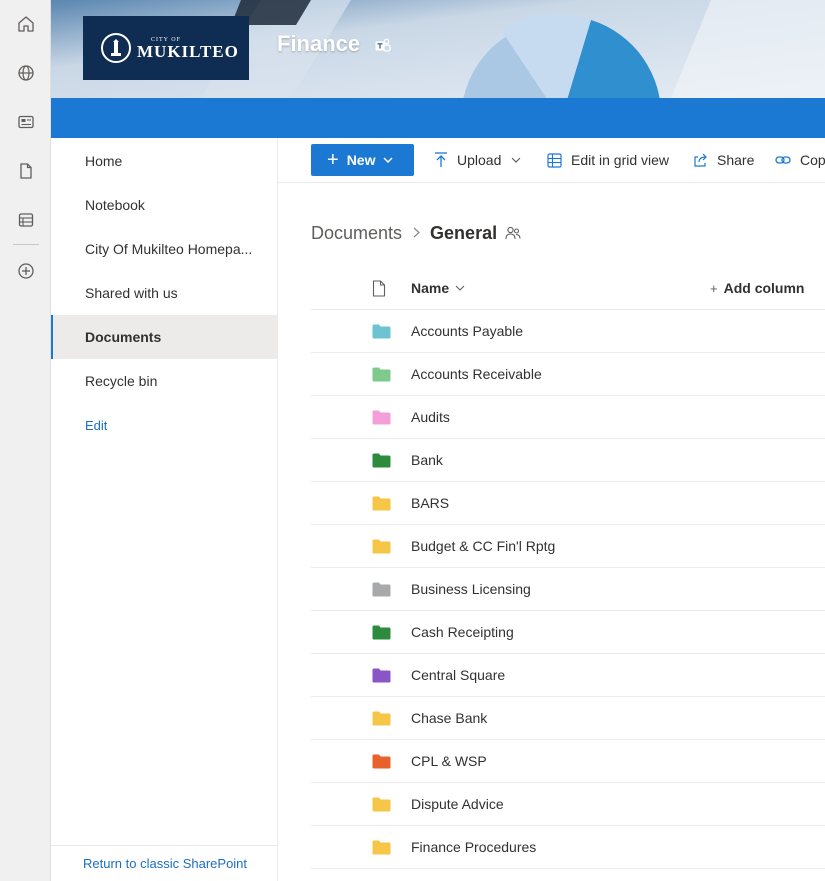 This screenshot has height=881, width=825. Describe the element at coordinates (473, 847) in the screenshot. I see `folder-name: Finance Procedures` at that location.